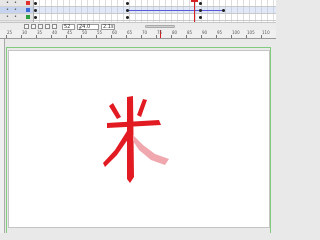 This screenshot has height=240, width=320. What do you see at coordinates (151, 150) in the screenshot?
I see `stroke-right-falling` at bounding box center [151, 150].